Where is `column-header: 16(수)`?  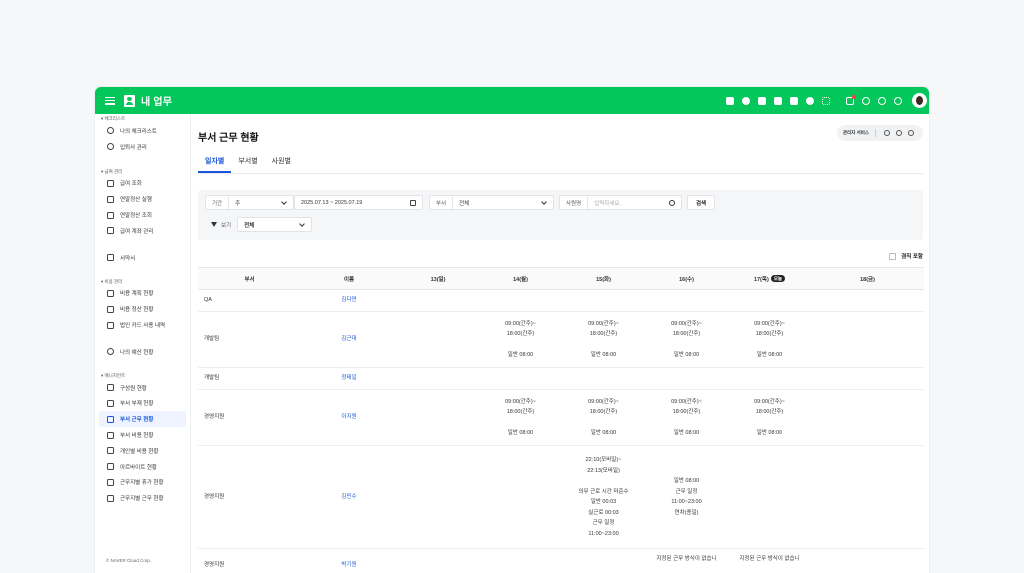 column-header: 16(수) is located at coordinates (686, 278).